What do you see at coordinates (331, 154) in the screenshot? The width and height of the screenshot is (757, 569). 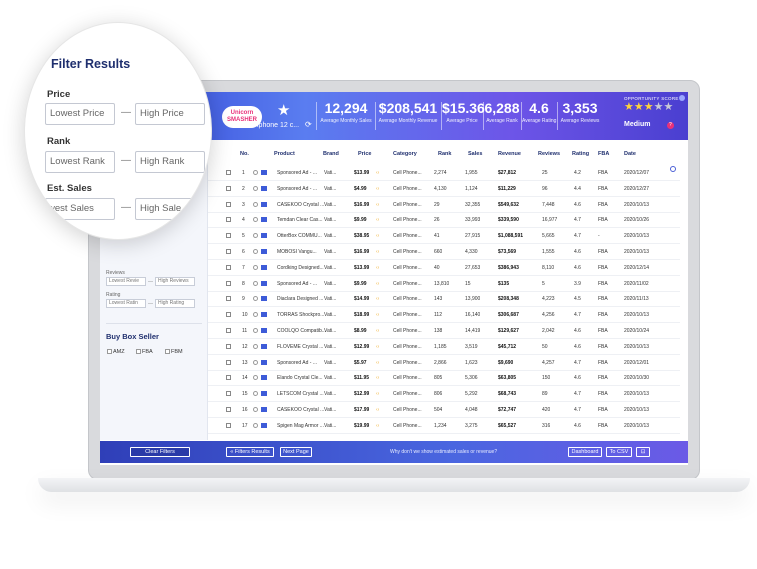 I see `column-header-brand: Brand` at bounding box center [331, 154].